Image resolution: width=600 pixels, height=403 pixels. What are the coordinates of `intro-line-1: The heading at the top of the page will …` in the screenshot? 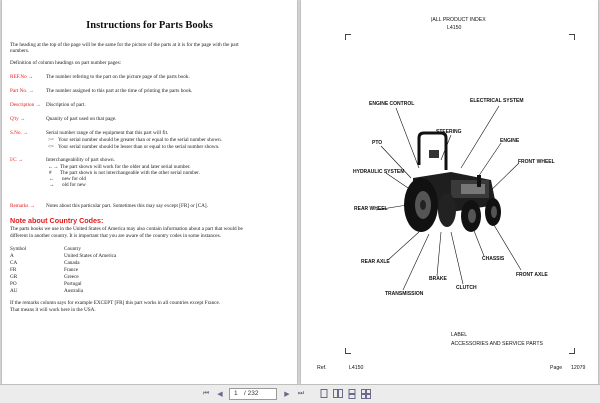 It's located at (124, 45).